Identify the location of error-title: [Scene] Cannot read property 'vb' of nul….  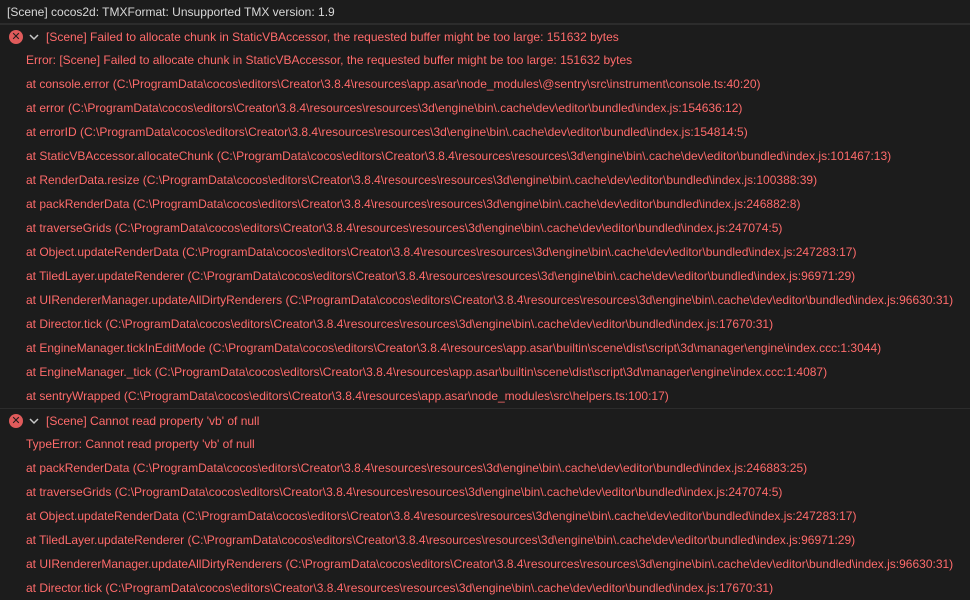
(153, 420).